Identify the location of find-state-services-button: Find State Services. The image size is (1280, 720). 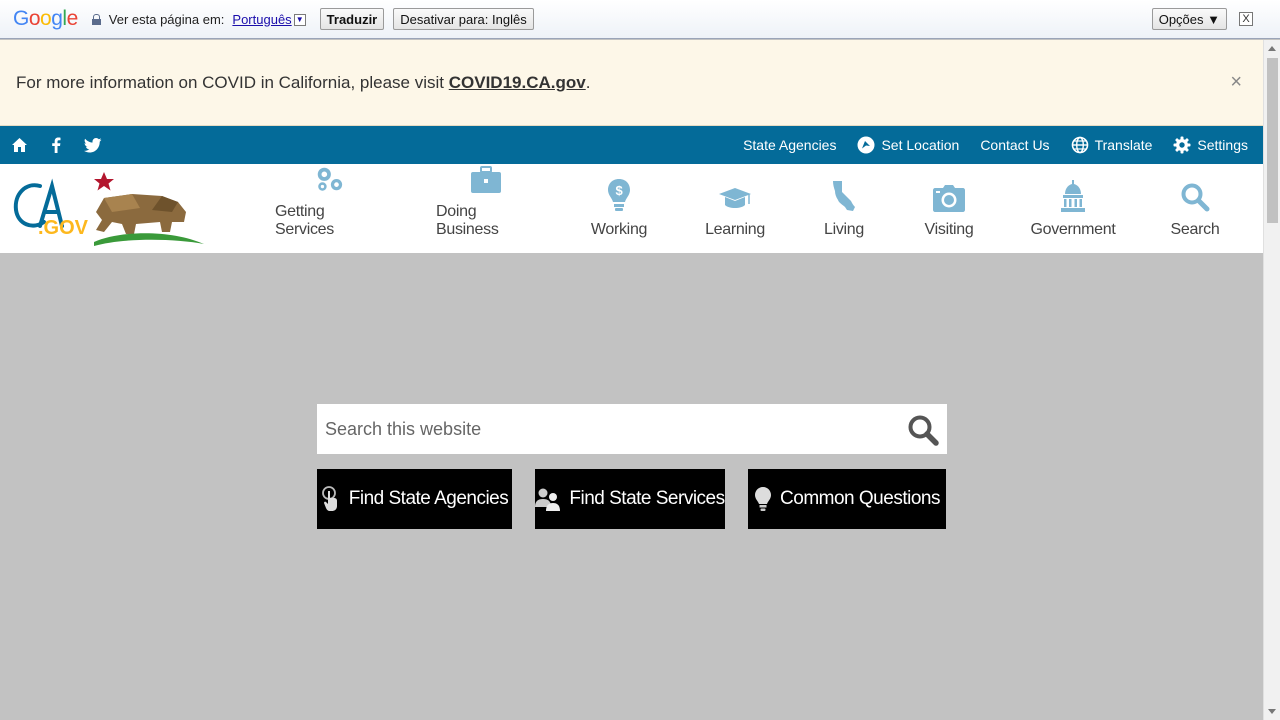
(630, 499).